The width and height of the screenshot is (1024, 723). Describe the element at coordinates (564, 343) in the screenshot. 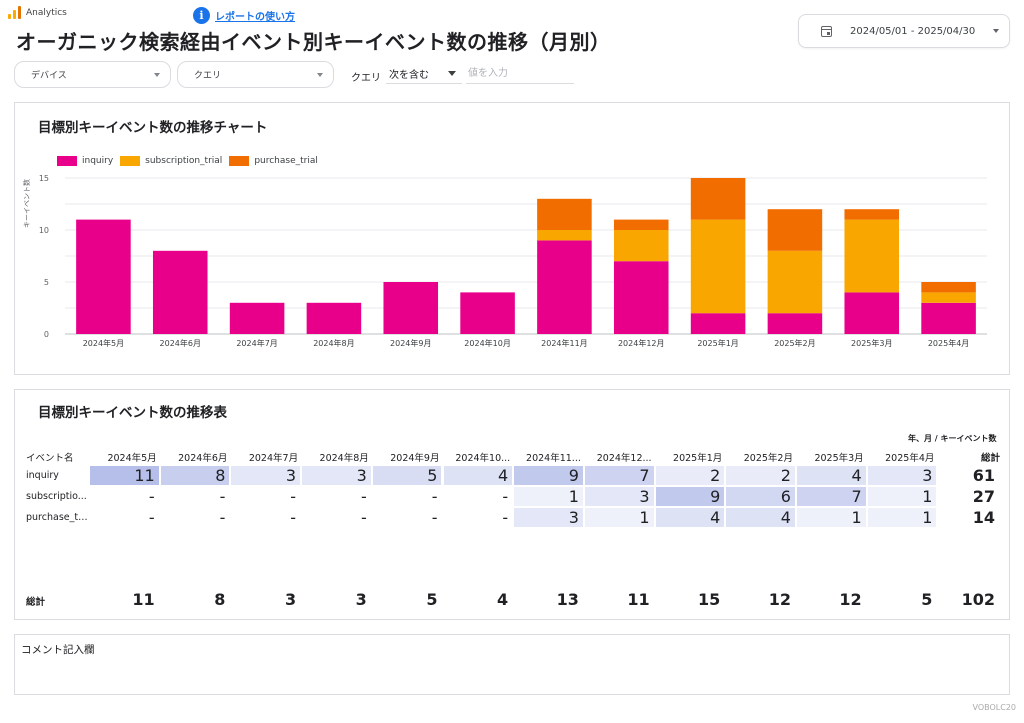

I see `x-tick-label: 2024年11月` at that location.